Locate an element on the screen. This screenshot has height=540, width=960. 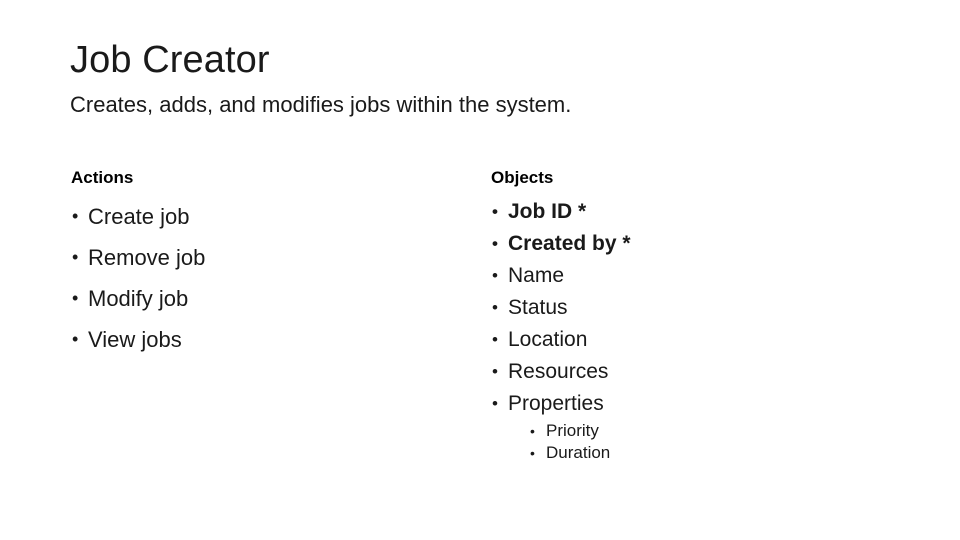
list-item-label: Job ID * is located at coordinates (547, 212).